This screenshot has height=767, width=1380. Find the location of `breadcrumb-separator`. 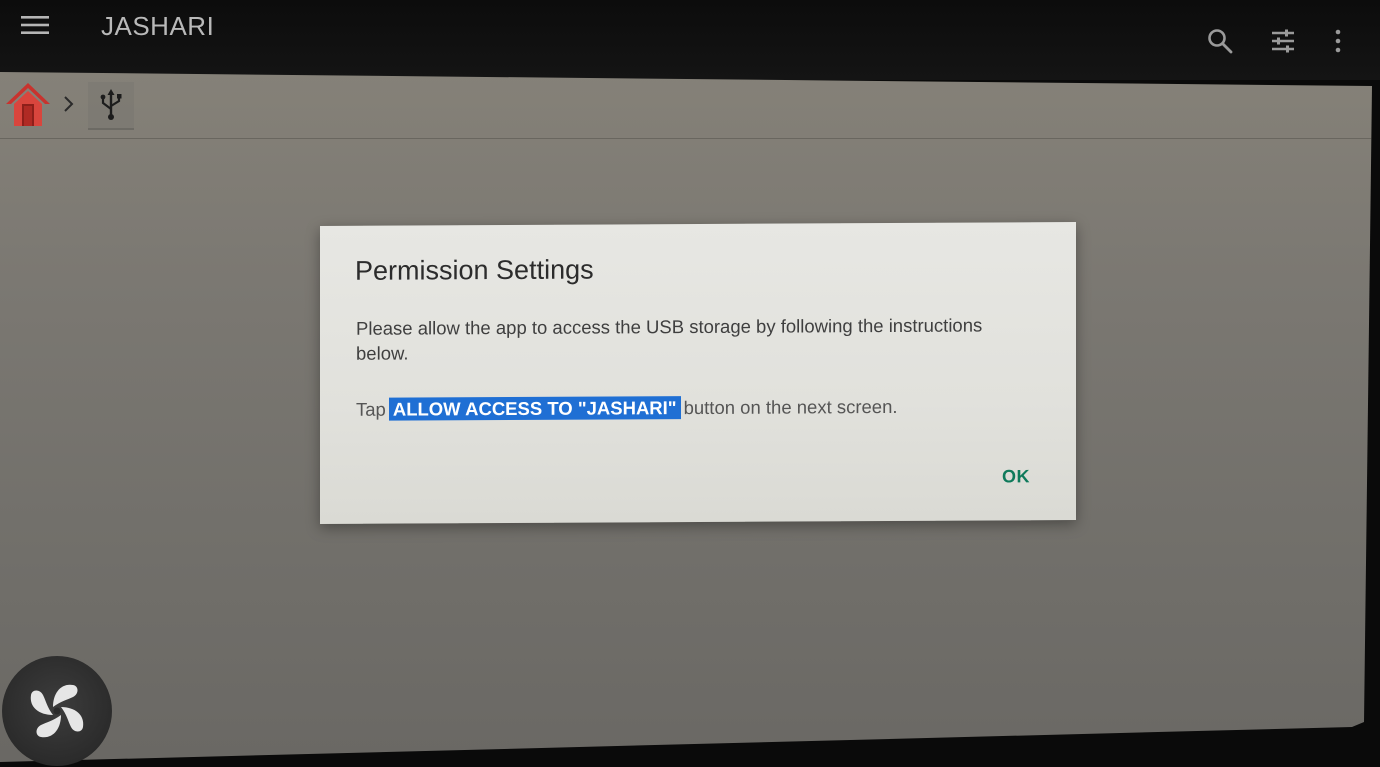

breadcrumb-separator is located at coordinates (69, 104).